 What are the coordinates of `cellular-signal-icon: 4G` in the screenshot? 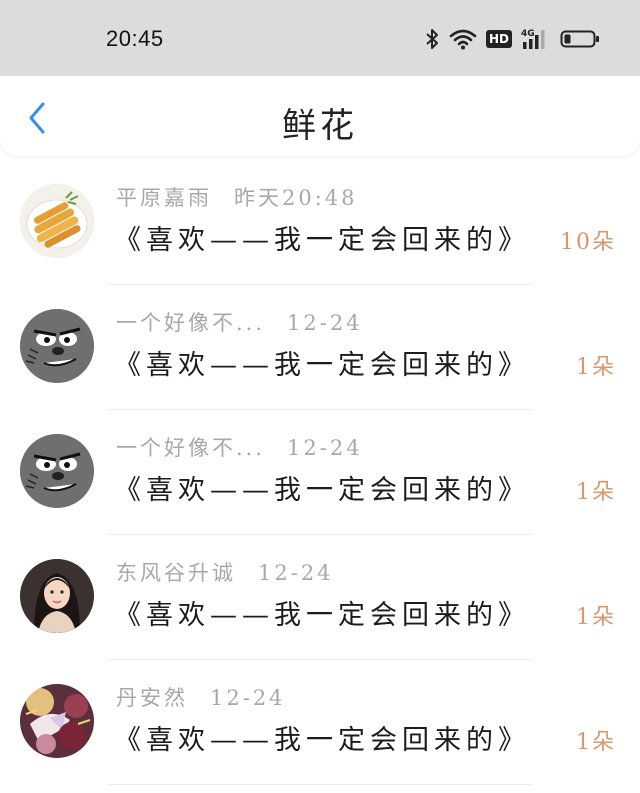 It's located at (536, 39).